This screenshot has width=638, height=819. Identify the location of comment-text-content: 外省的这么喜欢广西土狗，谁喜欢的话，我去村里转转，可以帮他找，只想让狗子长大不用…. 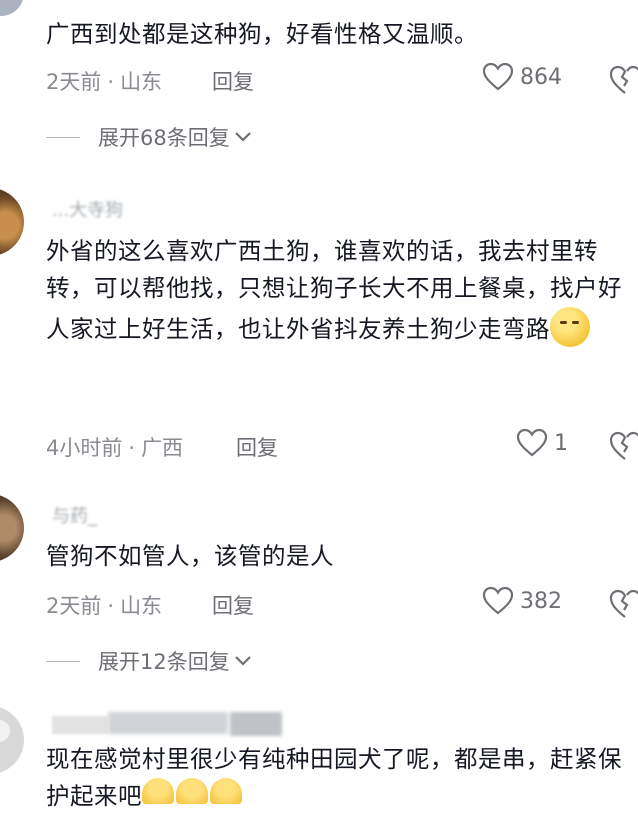
(334, 290).